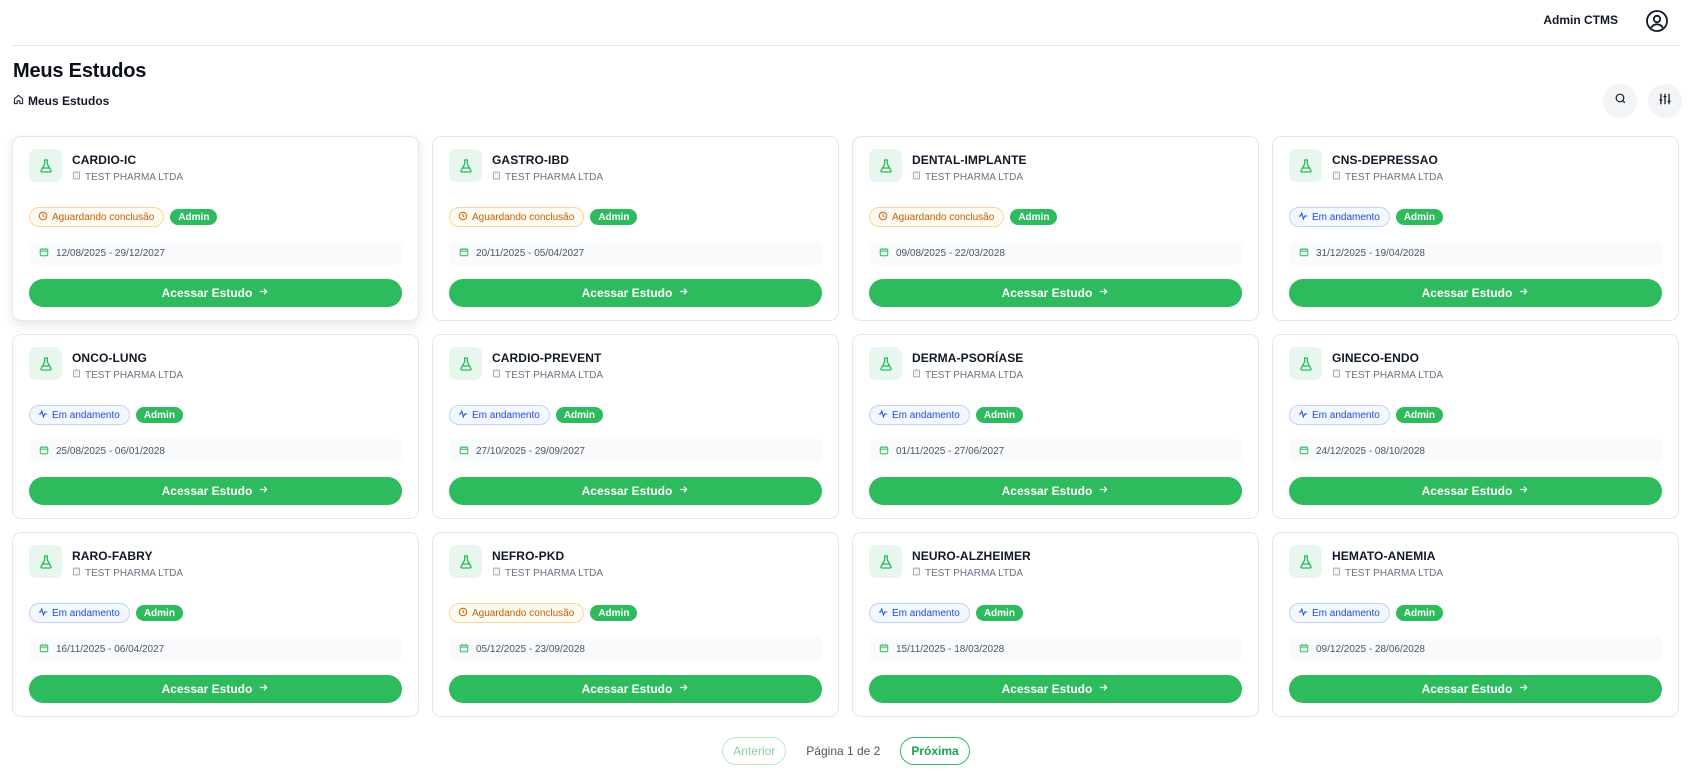  Describe the element at coordinates (215, 451) in the screenshot. I see `study-dates: 25/08/2025 - 06/01/2028` at that location.